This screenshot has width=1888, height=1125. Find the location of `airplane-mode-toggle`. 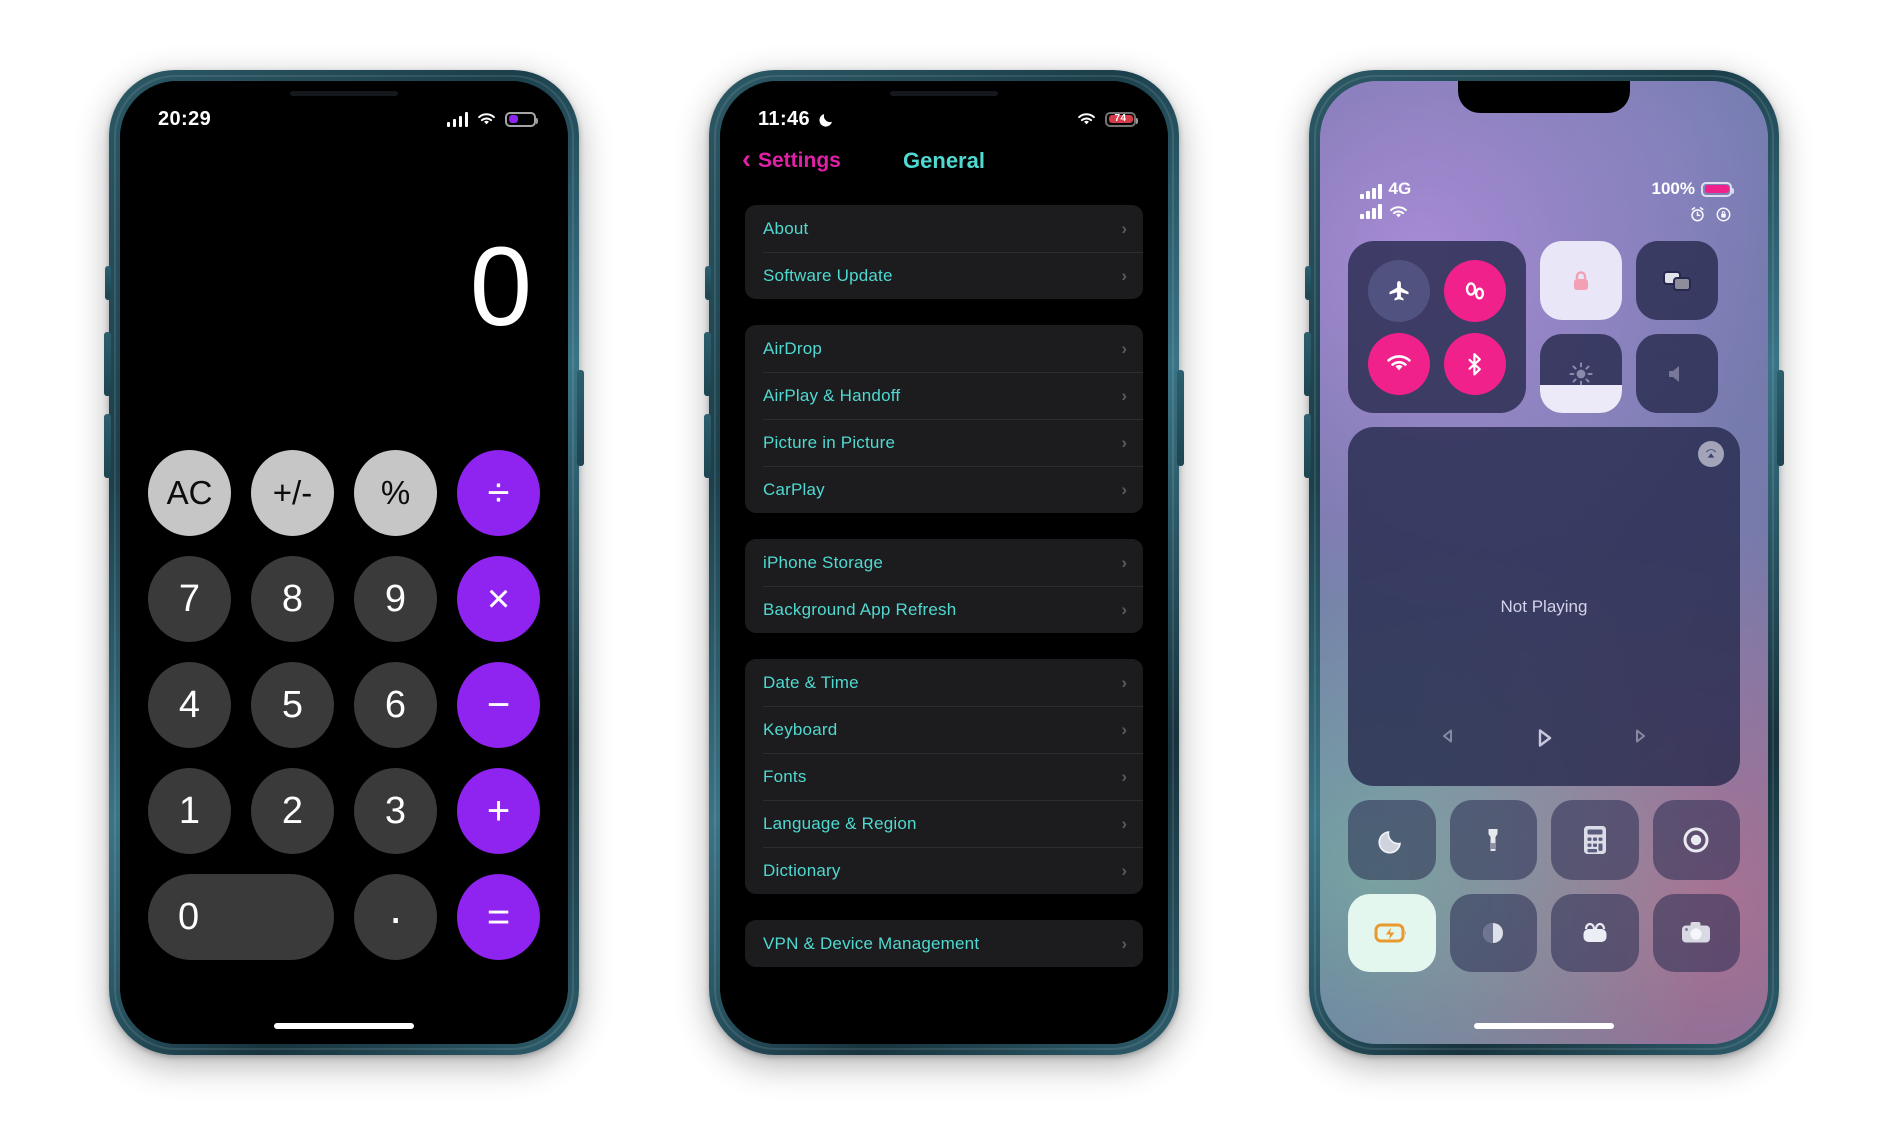

airplane-mode-toggle is located at coordinates (1399, 290).